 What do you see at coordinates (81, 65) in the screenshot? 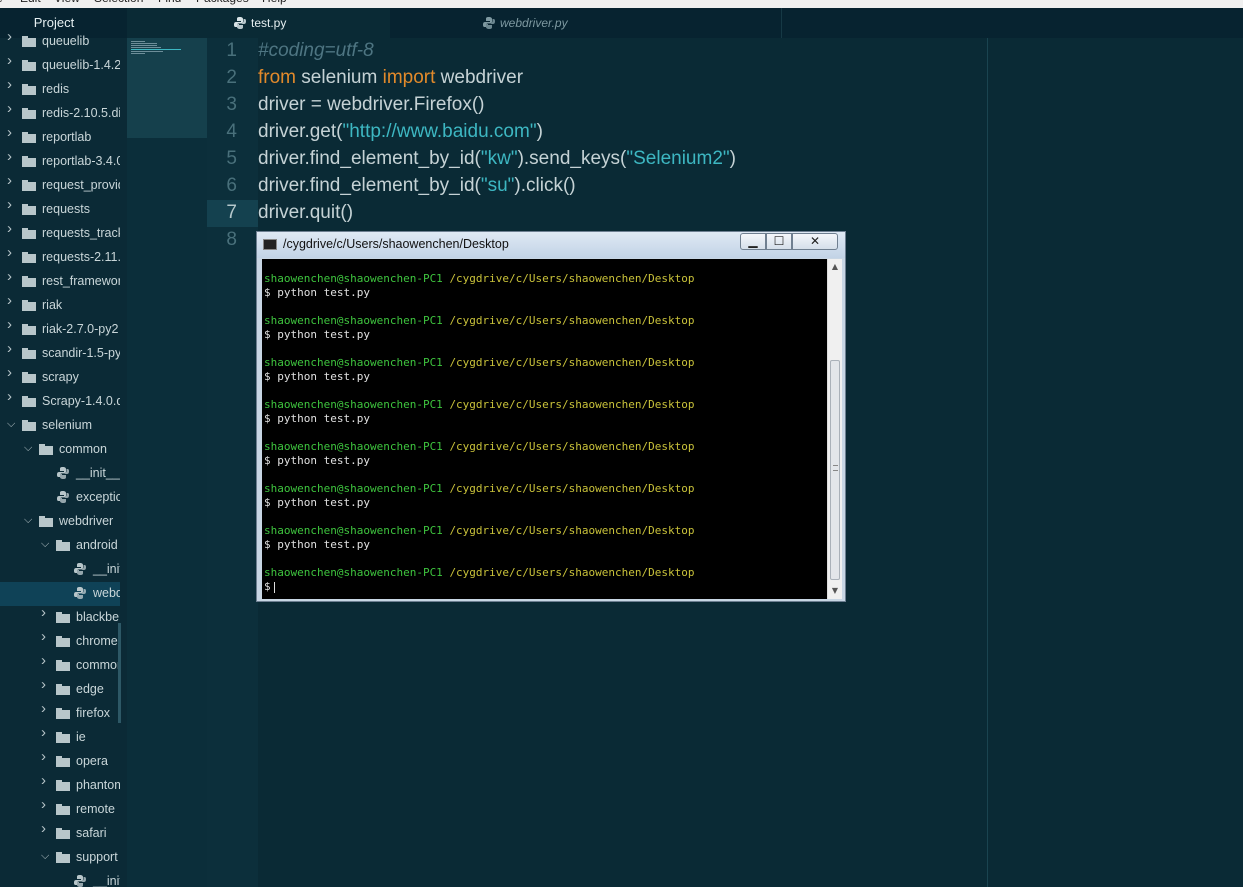
I see `tree-item-label: queuelib-1.4.2` at bounding box center [81, 65].